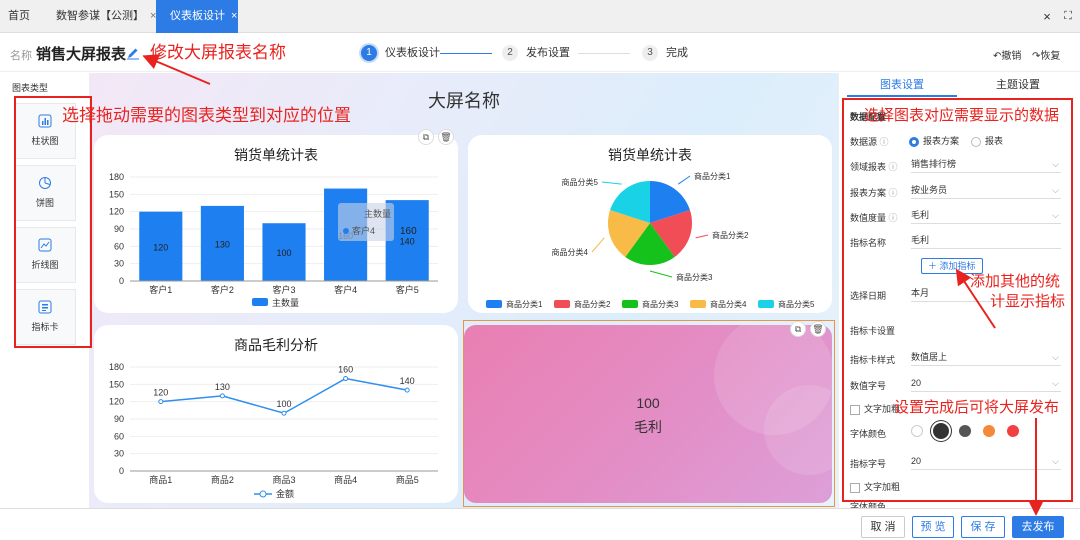  What do you see at coordinates (377, 213) in the screenshot?
I see `tooltip-title: 主数量` at bounding box center [377, 213].